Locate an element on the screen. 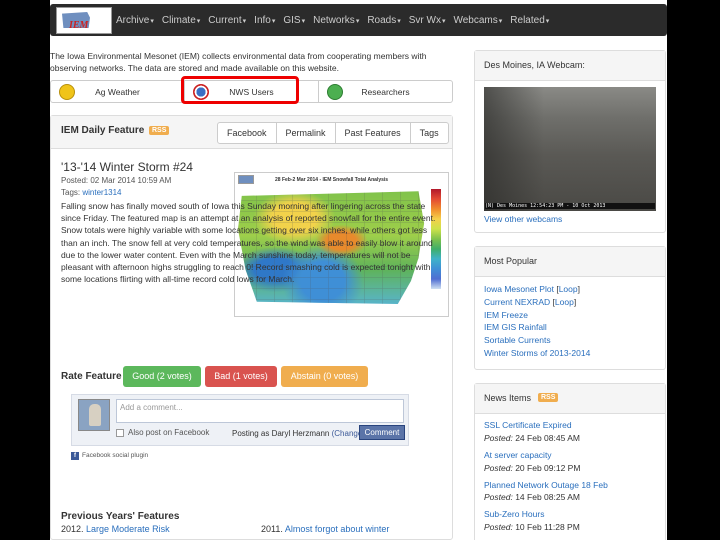  iem-logo: IEM is located at coordinates (84, 20).